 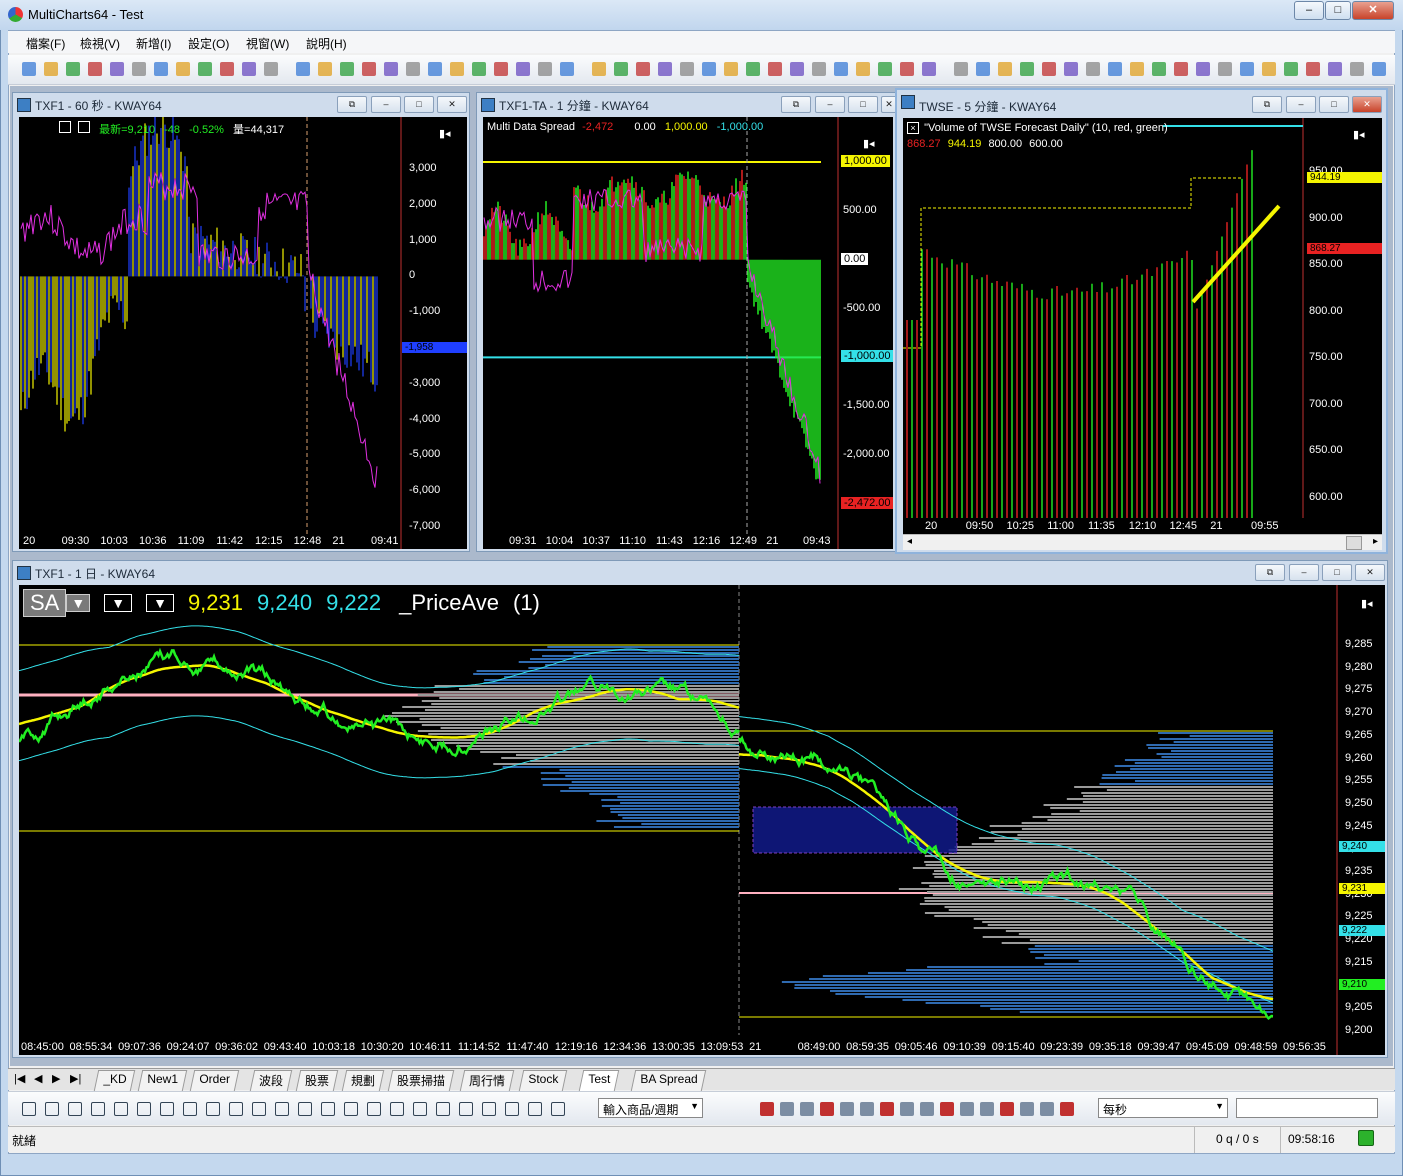 I want to click on minimize-button: –, so click(x=1309, y=10).